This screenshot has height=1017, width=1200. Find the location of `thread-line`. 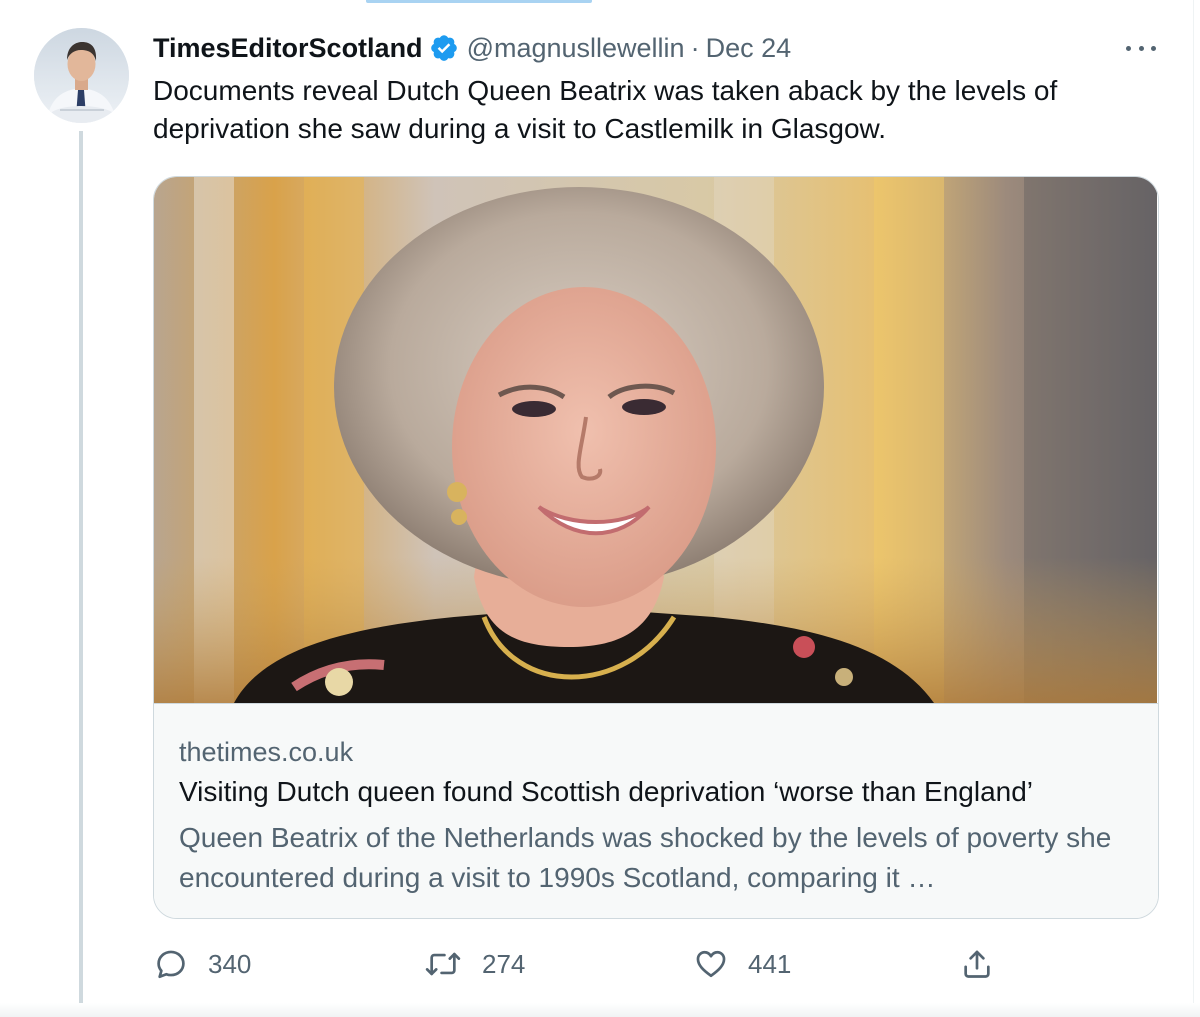

thread-line is located at coordinates (81, 574).